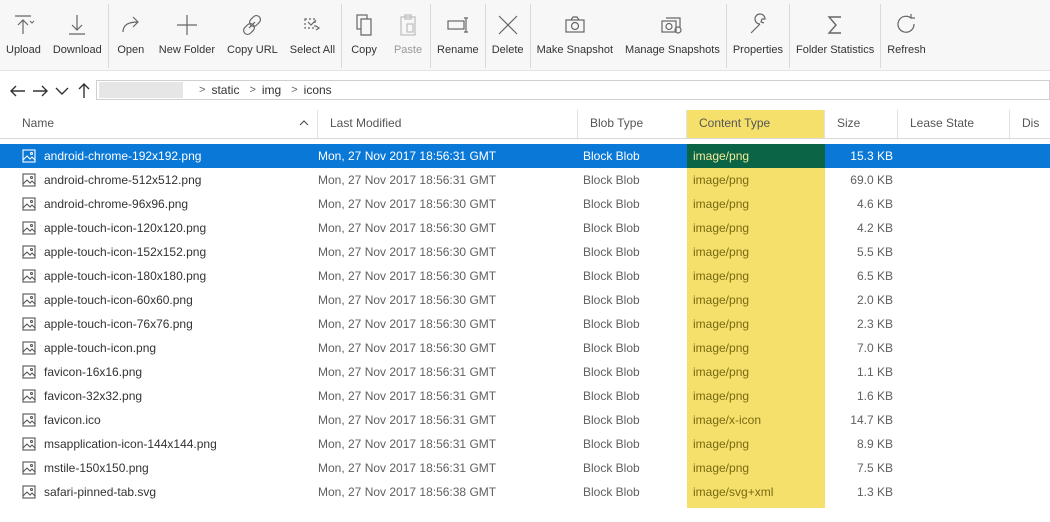  Describe the element at coordinates (757, 50) in the screenshot. I see `toolbar-button-label: Properties` at that location.